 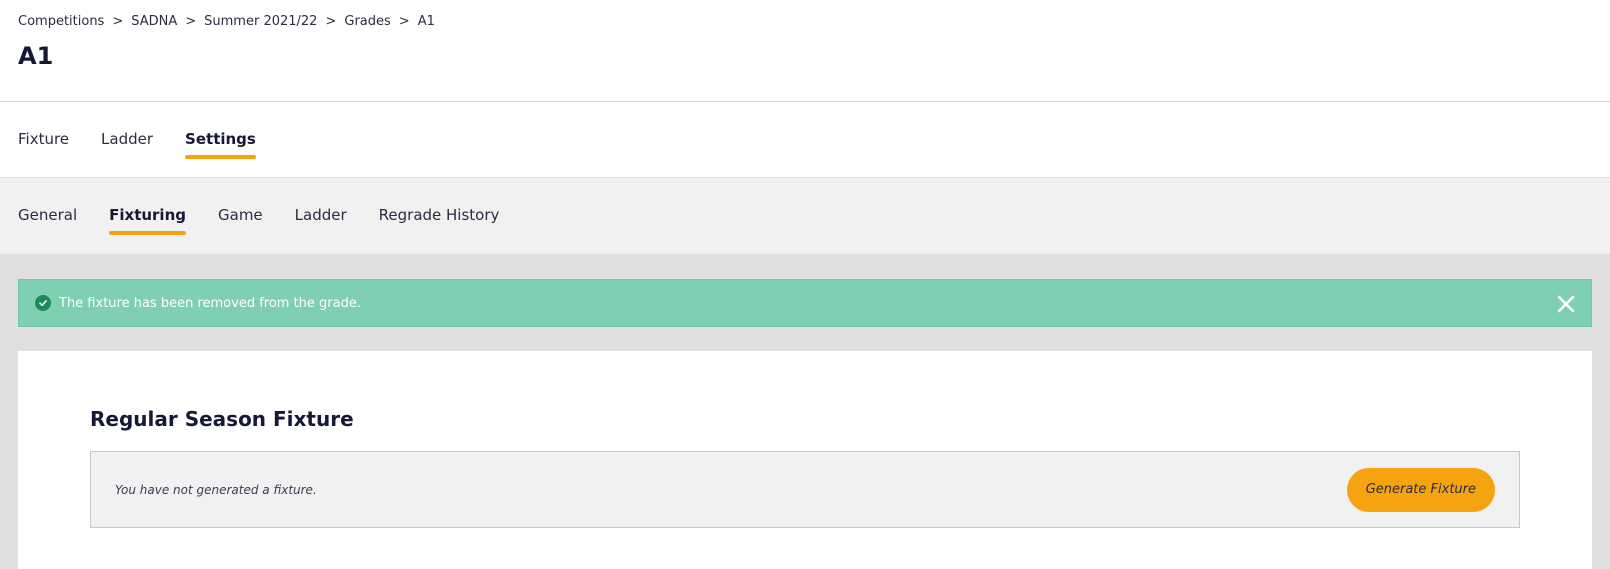 I want to click on check-circle-icon, so click(x=43, y=303).